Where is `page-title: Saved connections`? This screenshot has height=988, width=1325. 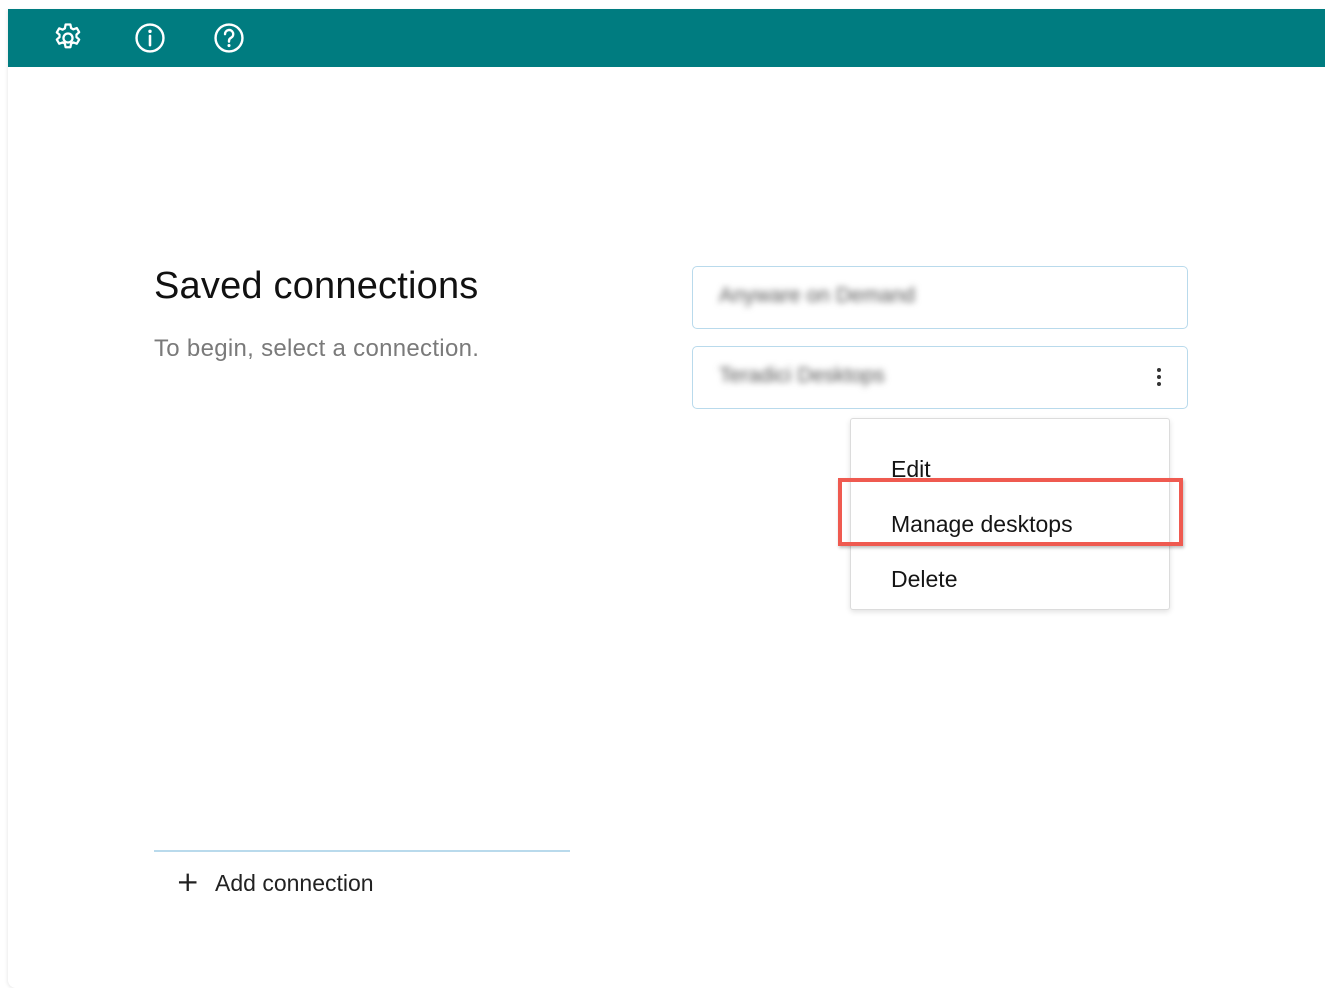 page-title: Saved connections is located at coordinates (316, 286).